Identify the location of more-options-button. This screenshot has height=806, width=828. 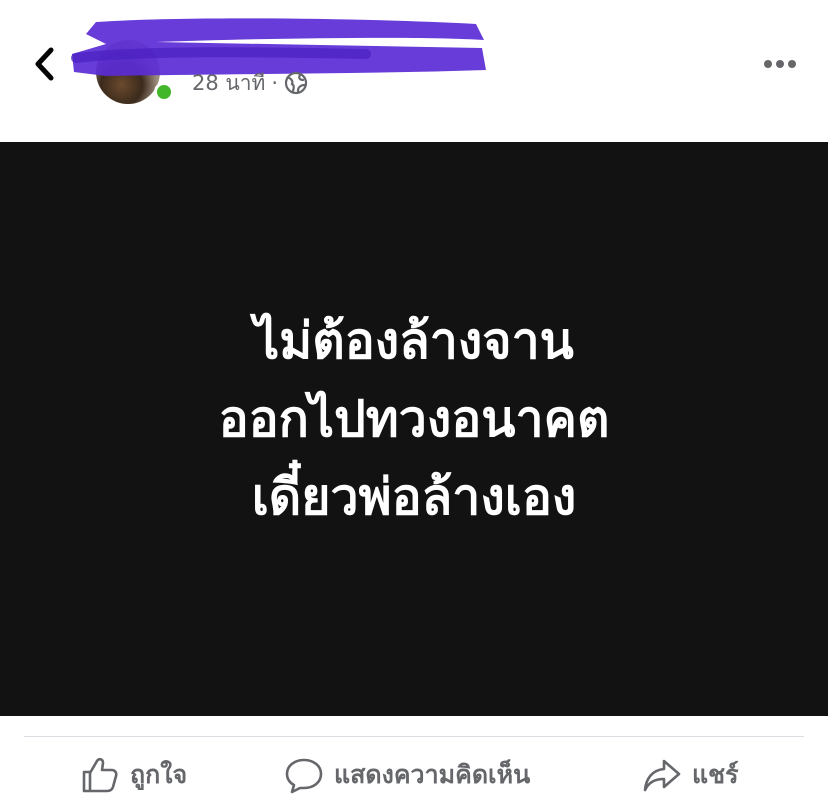
(780, 64).